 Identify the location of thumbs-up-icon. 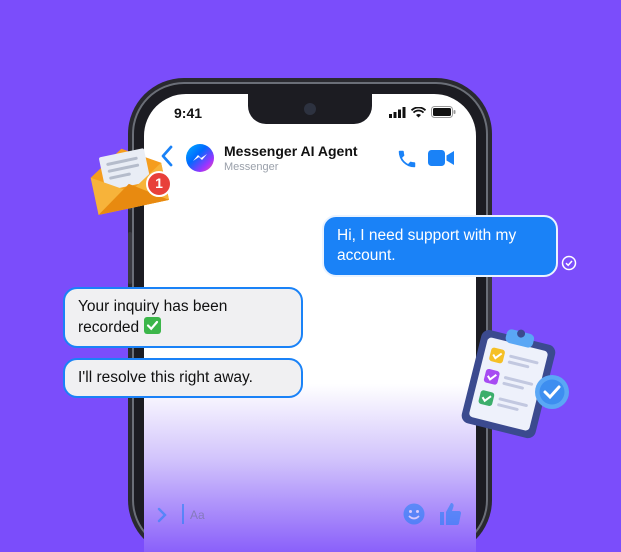
(450, 514).